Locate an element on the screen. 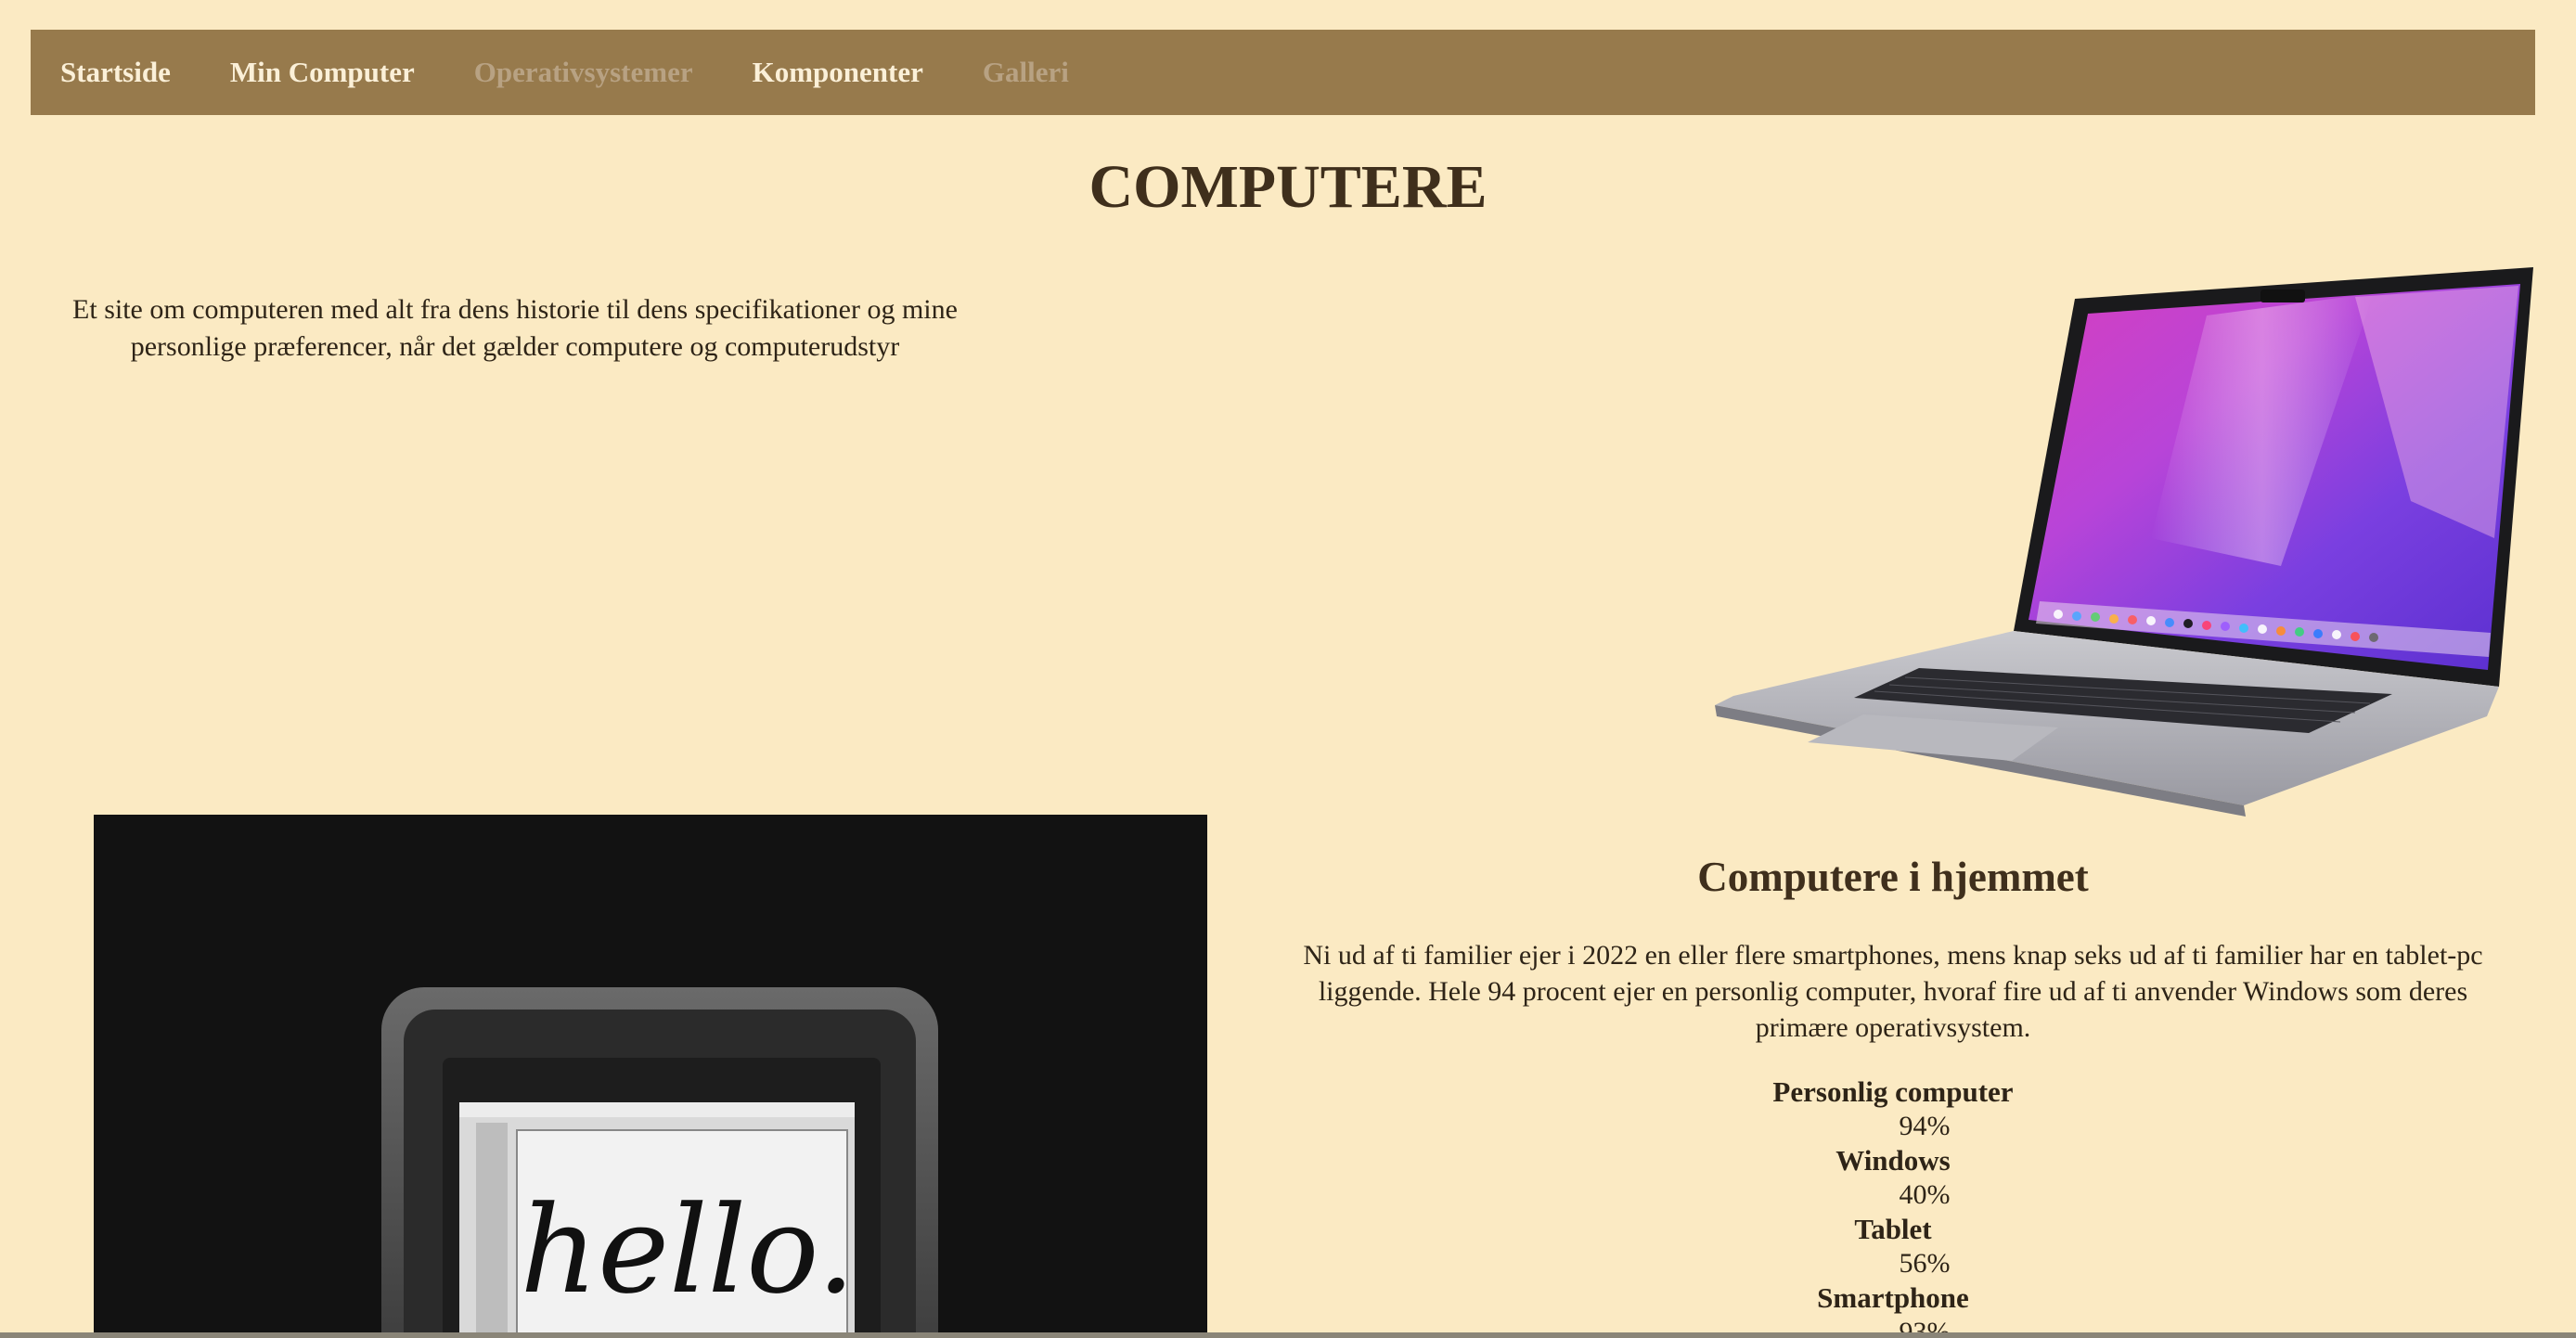 This screenshot has width=2576, height=1338. nav-link-galleri: Galleri is located at coordinates (1026, 73).